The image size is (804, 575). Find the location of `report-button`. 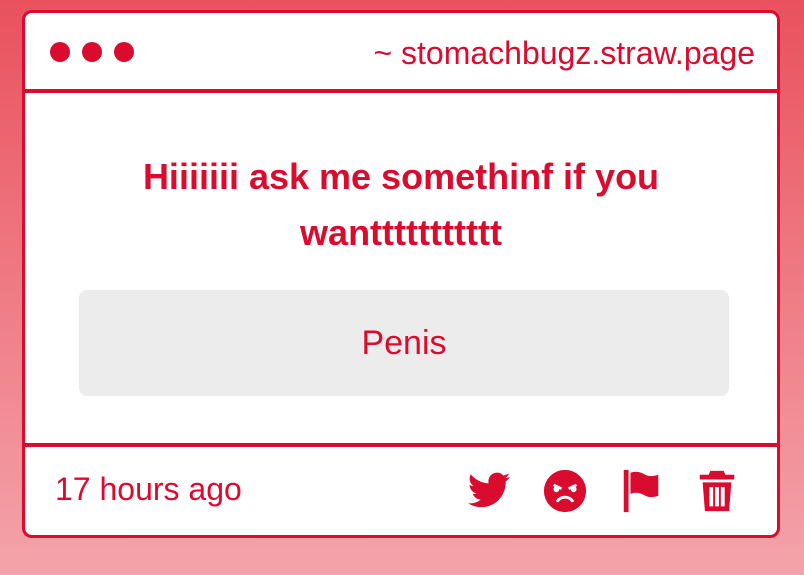

report-button is located at coordinates (641, 491).